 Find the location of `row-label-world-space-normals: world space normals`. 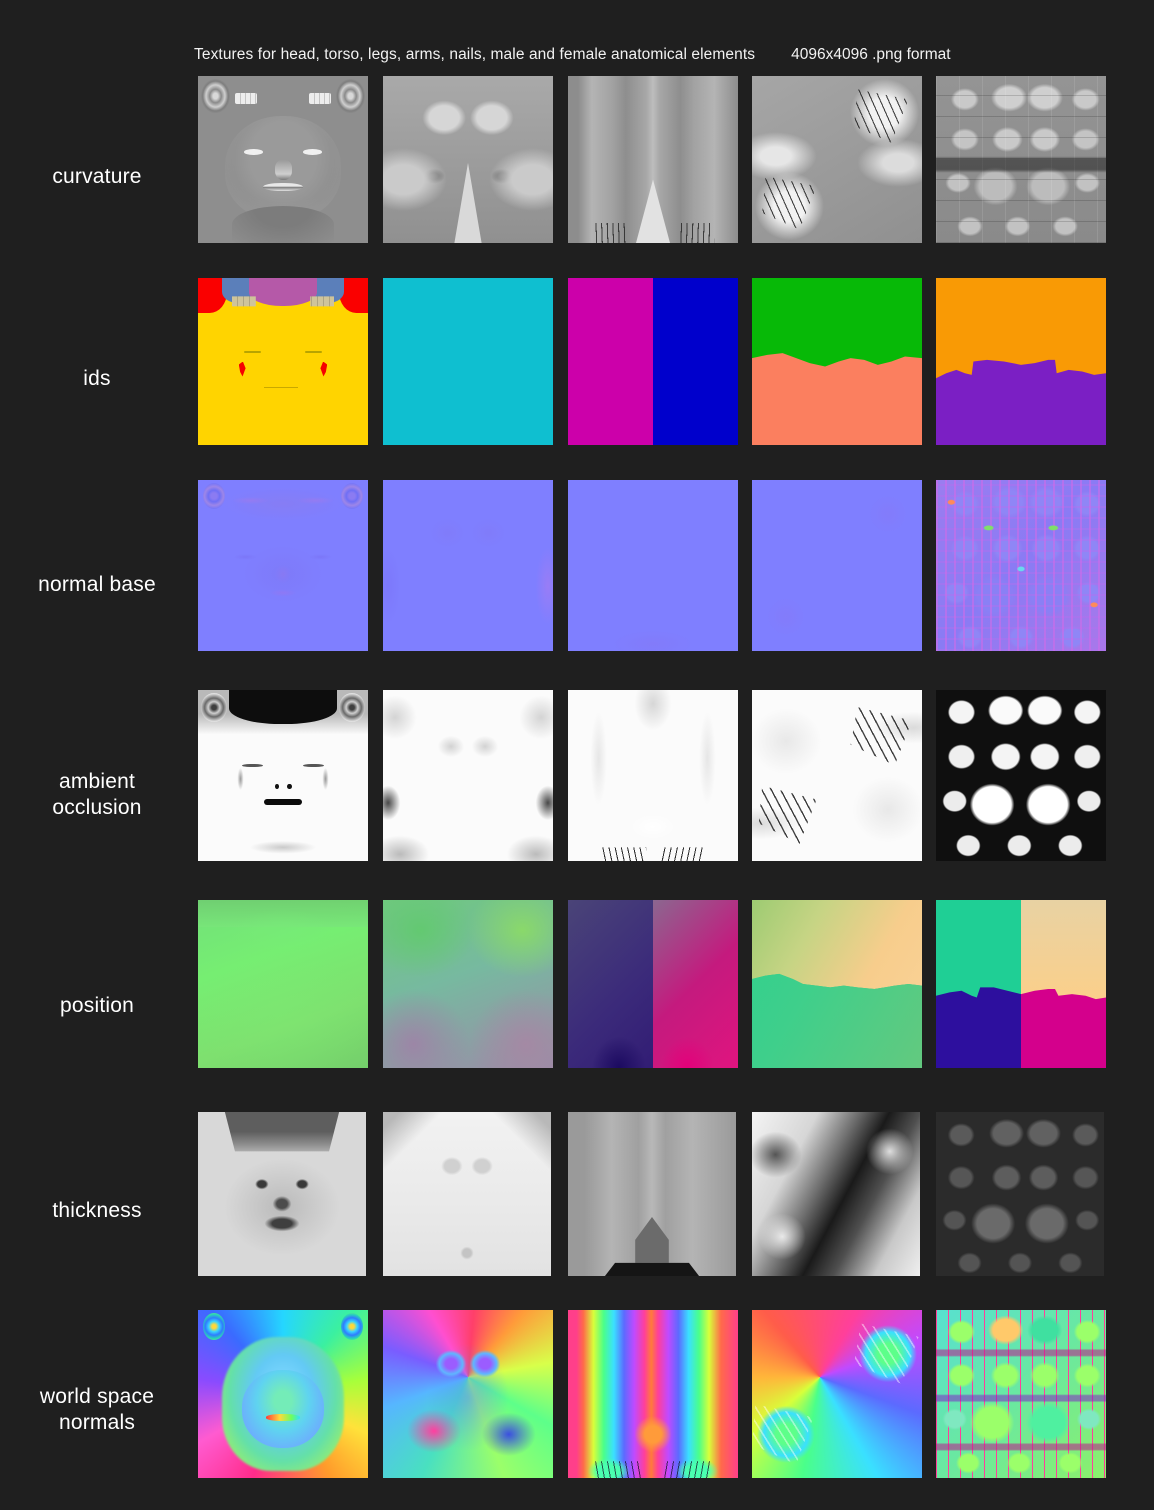

row-label-world-space-normals: world space normals is located at coordinates (97, 1409).